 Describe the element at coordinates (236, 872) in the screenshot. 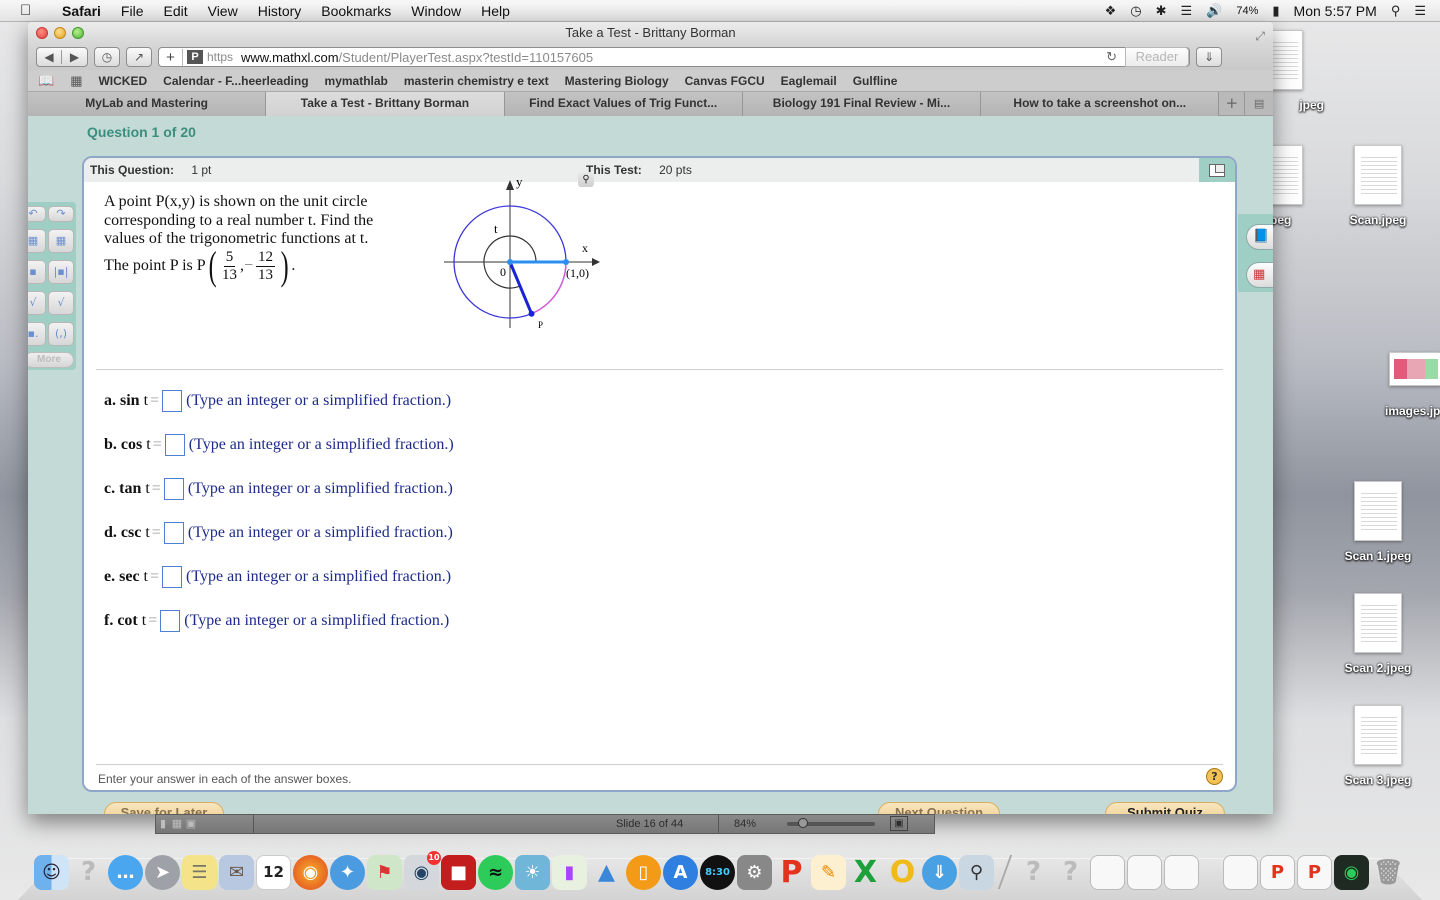

I see `mail-icon: ✉` at that location.